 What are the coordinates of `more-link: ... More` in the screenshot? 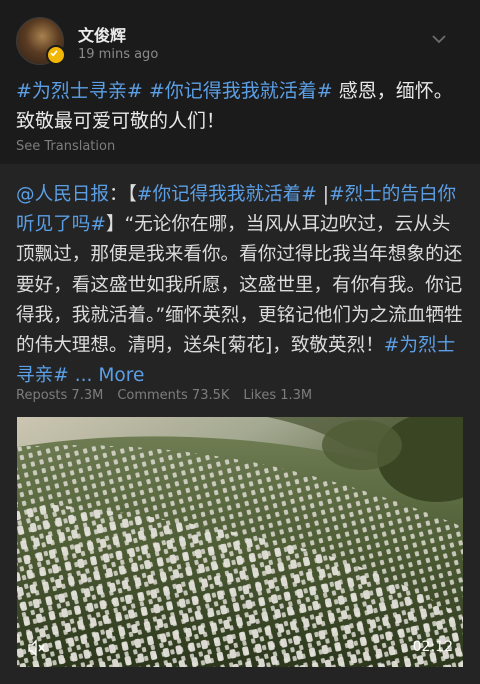 It's located at (107, 375).